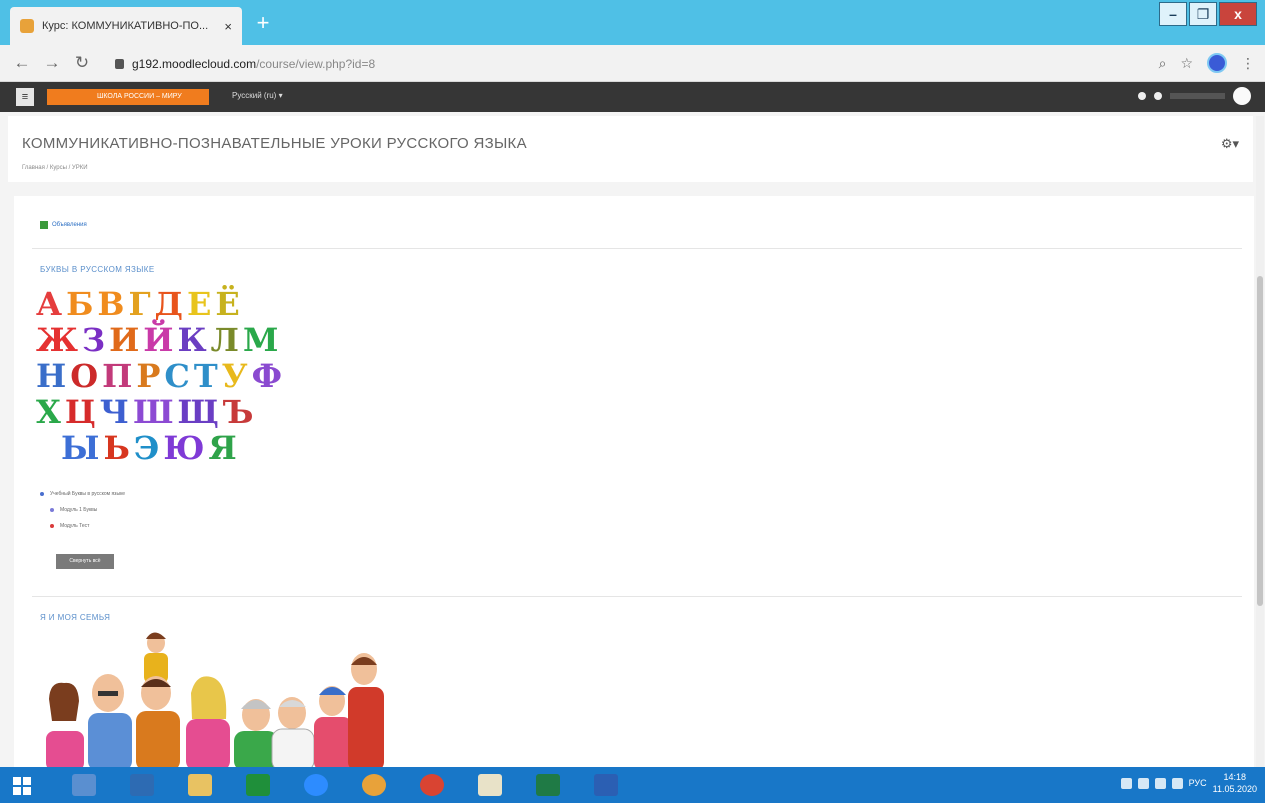 Image resolution: width=1265 pixels, height=803 pixels. What do you see at coordinates (48, 412) in the screenshot?
I see `alphabet-letter: Х` at bounding box center [48, 412].